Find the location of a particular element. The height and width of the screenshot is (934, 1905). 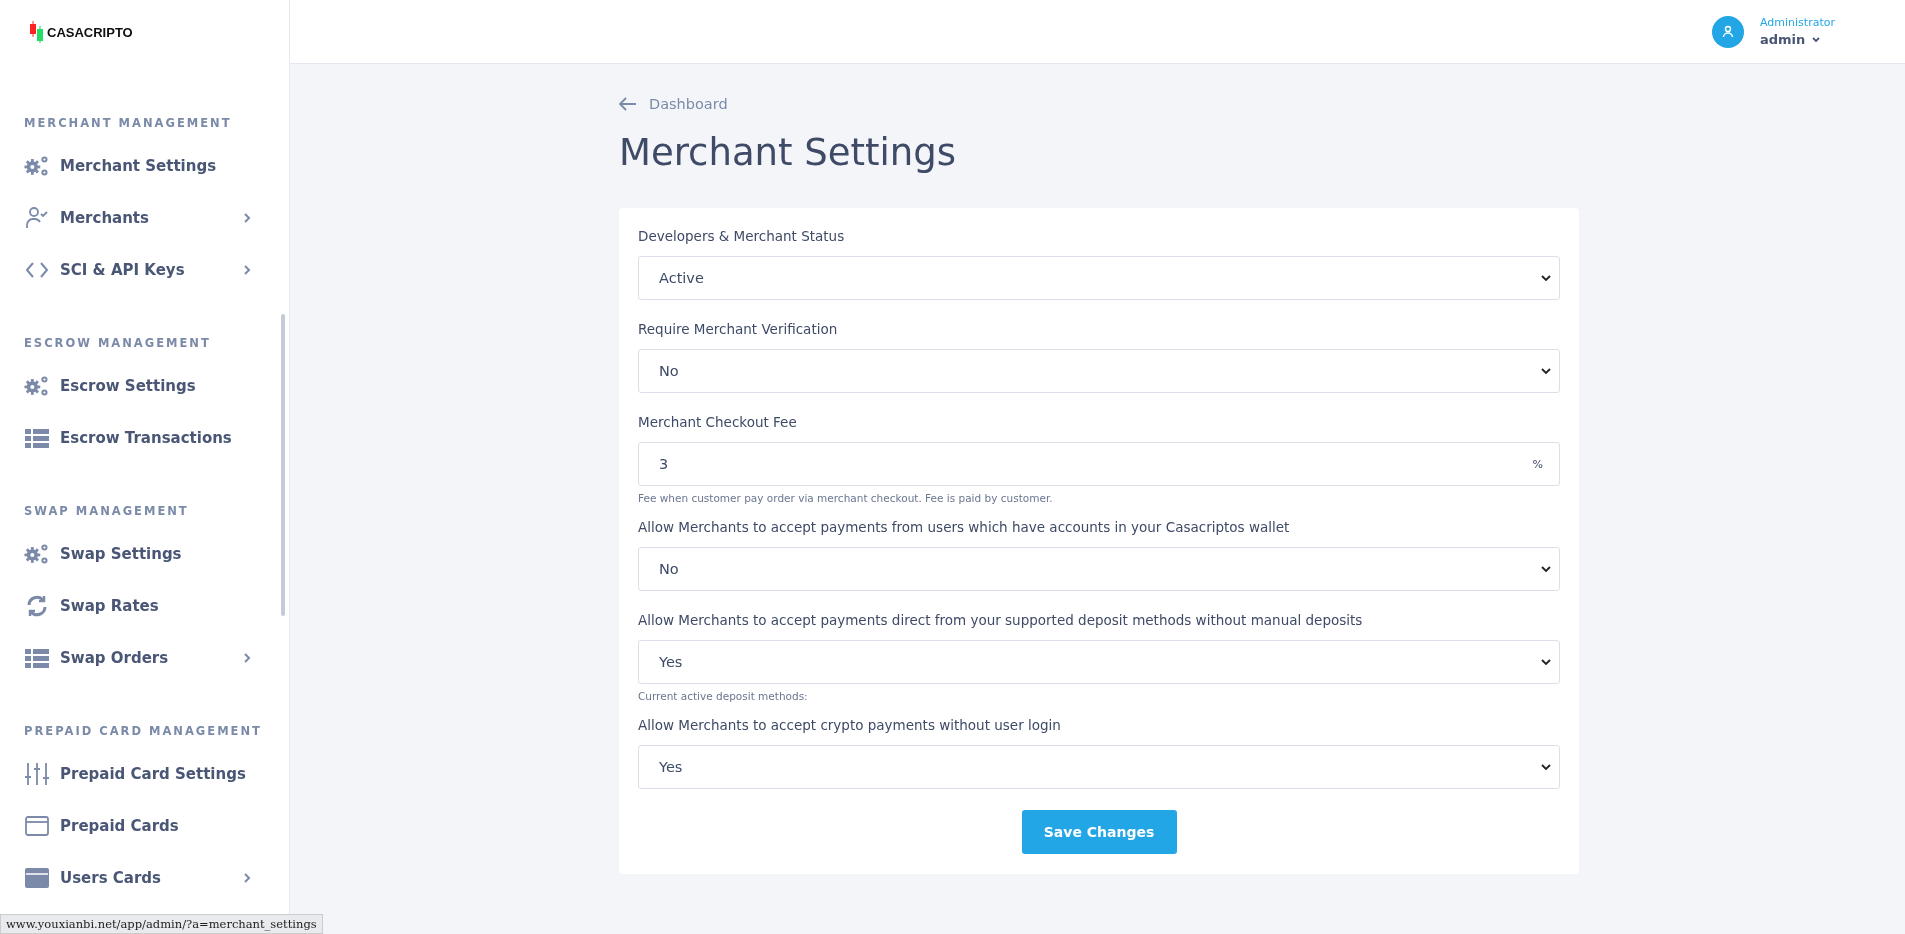

sidebar-item: Merchants is located at coordinates (144, 218).